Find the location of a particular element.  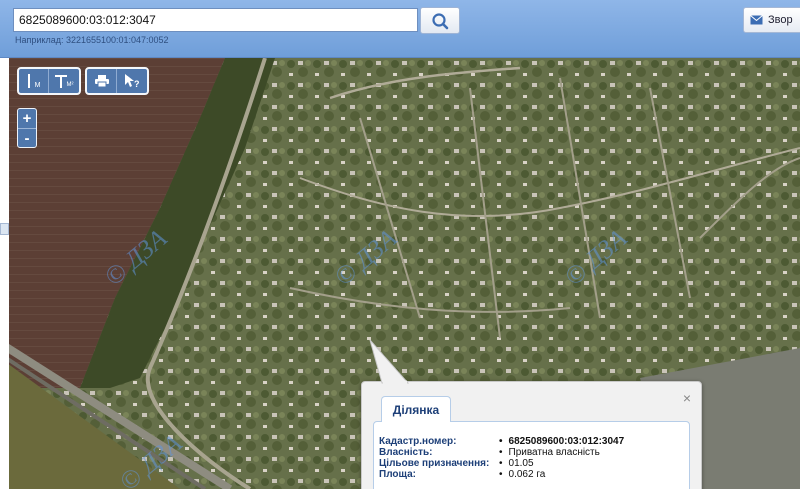

property-key: Кадастр.номер: is located at coordinates (418, 441).